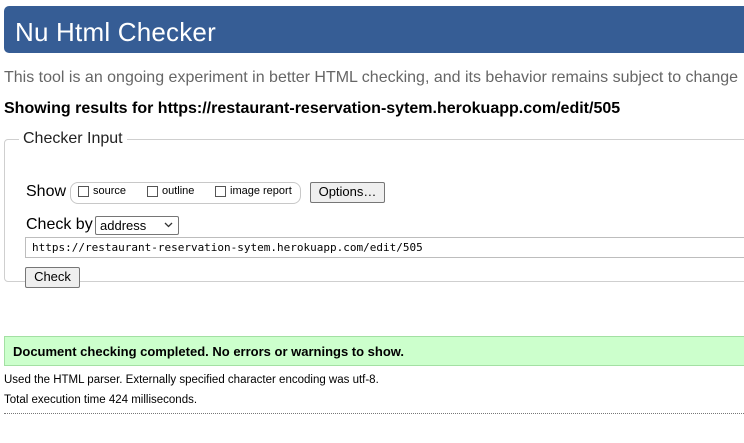 The width and height of the screenshot is (744, 443). What do you see at coordinates (374, 29) in the screenshot?
I see `header-bar: Nu Html Checker` at bounding box center [374, 29].